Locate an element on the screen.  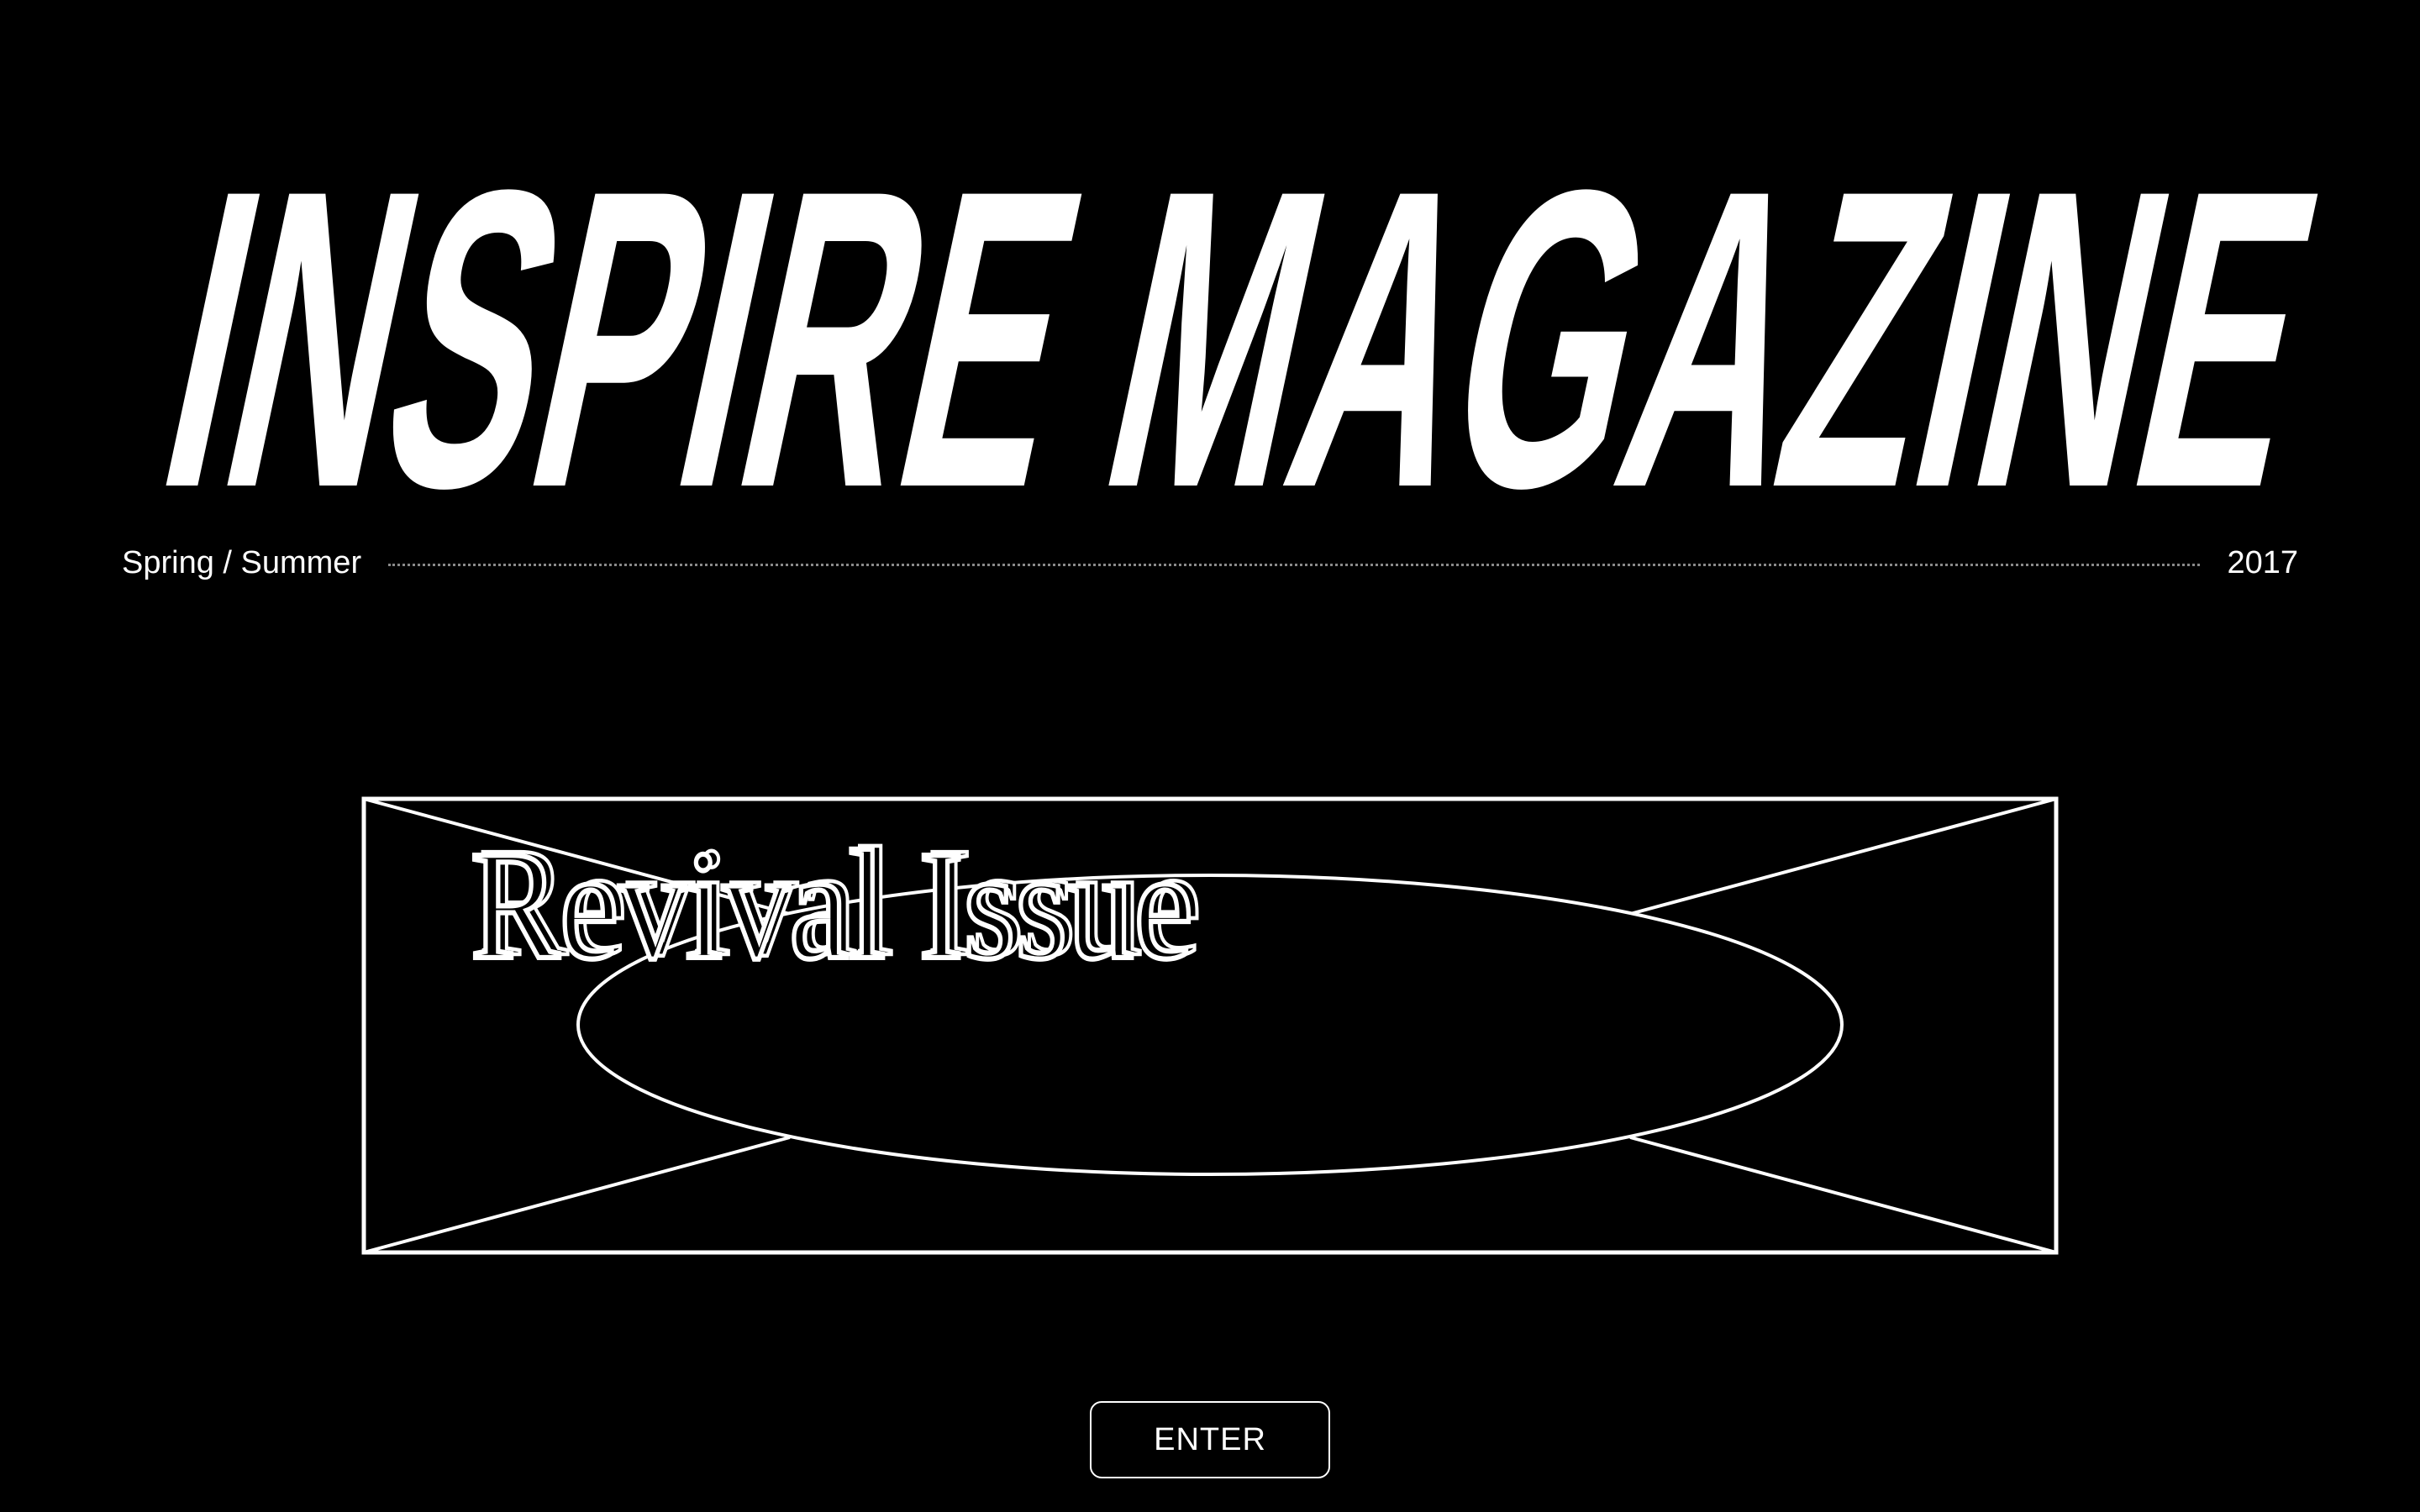
issue-info-line: Spring / Summer 2017 is located at coordinates (1210, 563).